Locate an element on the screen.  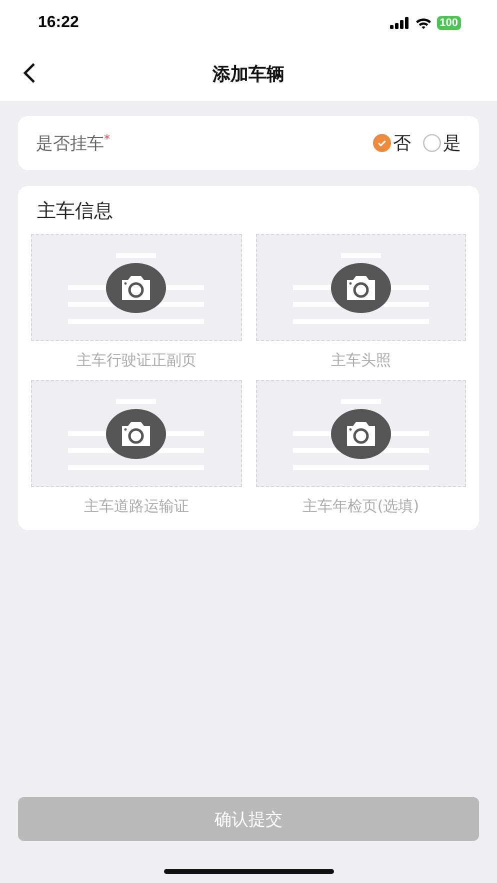
back-icon is located at coordinates (29, 73).